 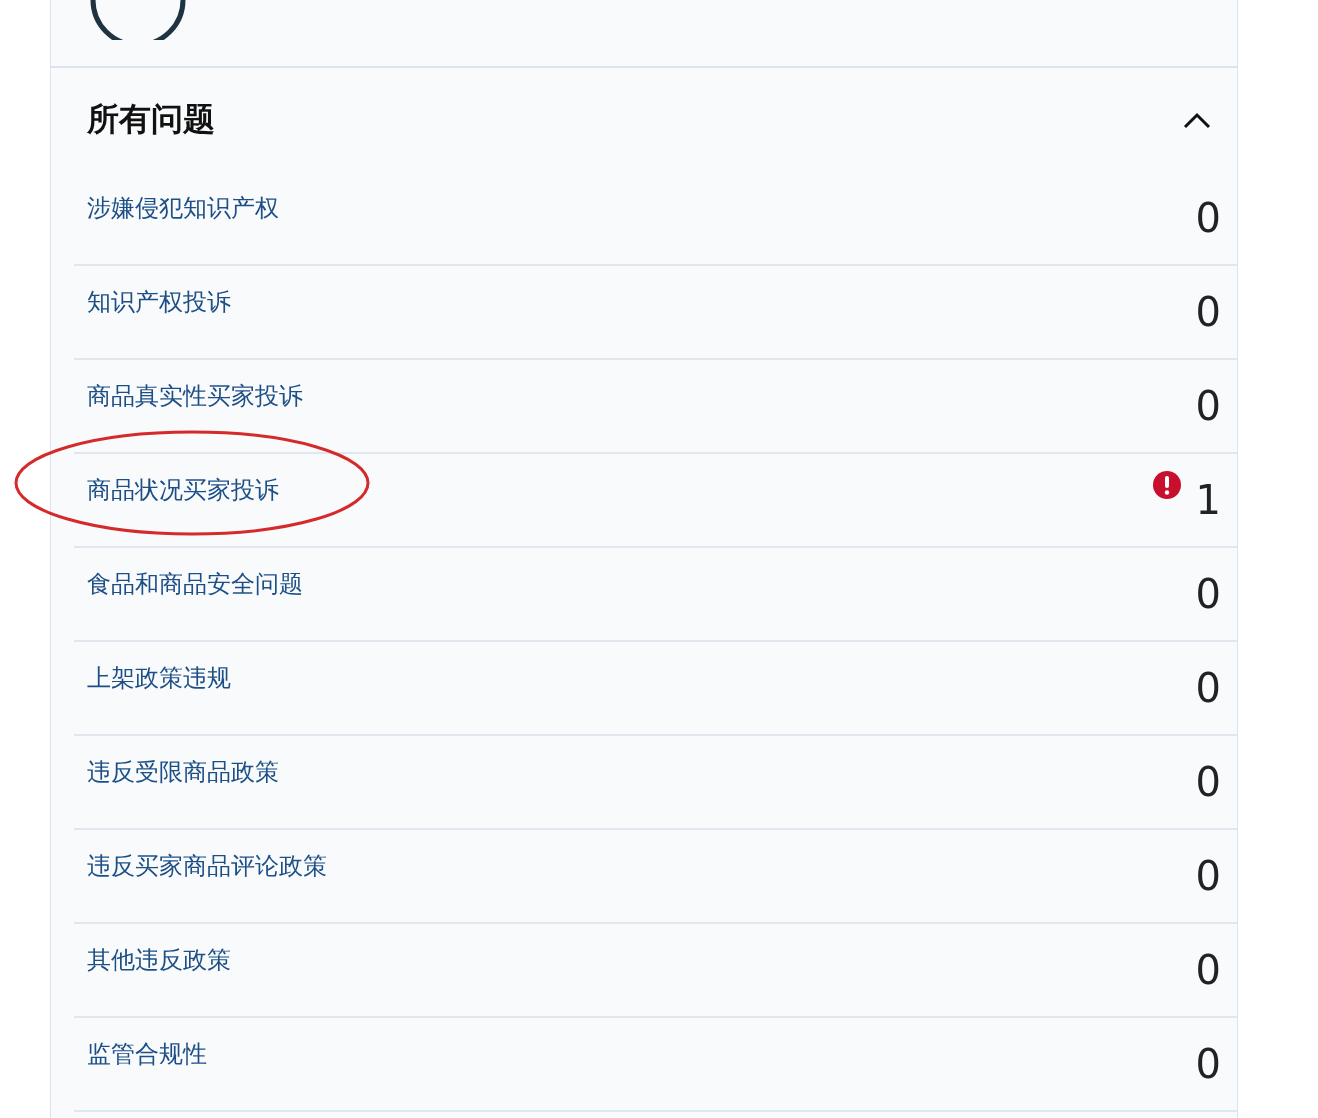 I want to click on issue-link: 其他违反政策, so click(x=159, y=960).